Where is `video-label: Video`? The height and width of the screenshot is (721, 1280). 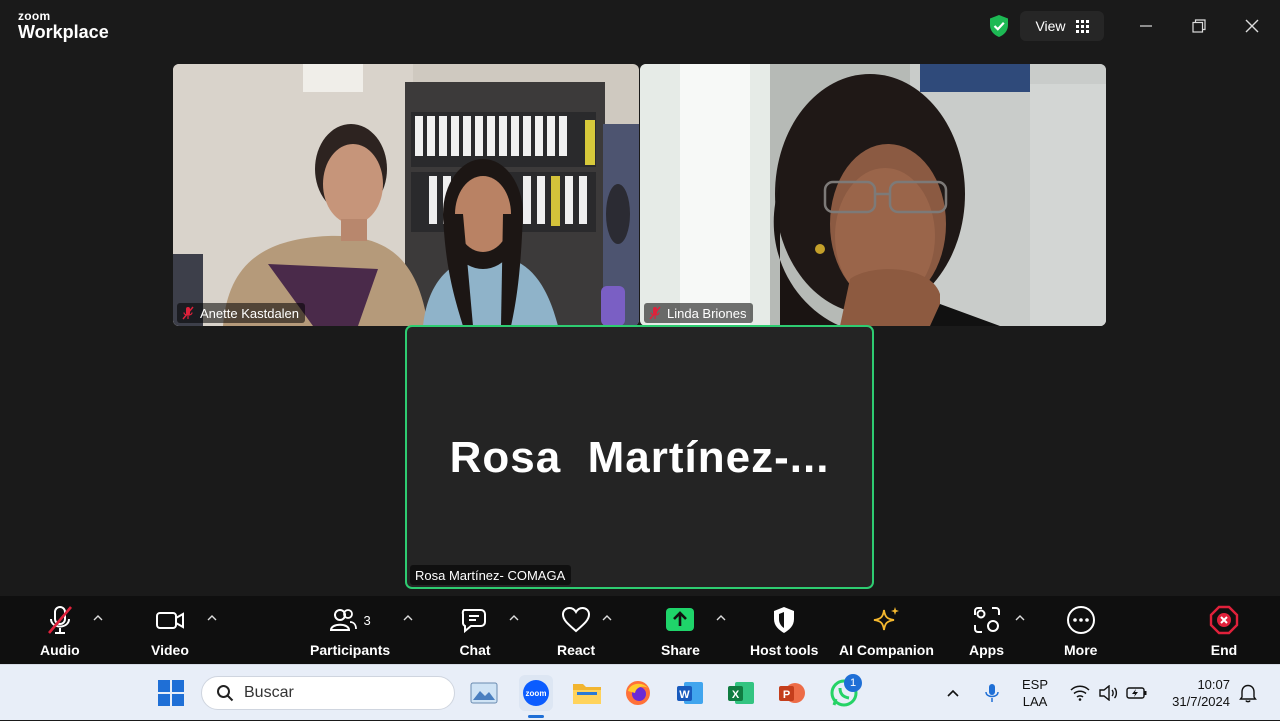
video-label: Video is located at coordinates (170, 650).